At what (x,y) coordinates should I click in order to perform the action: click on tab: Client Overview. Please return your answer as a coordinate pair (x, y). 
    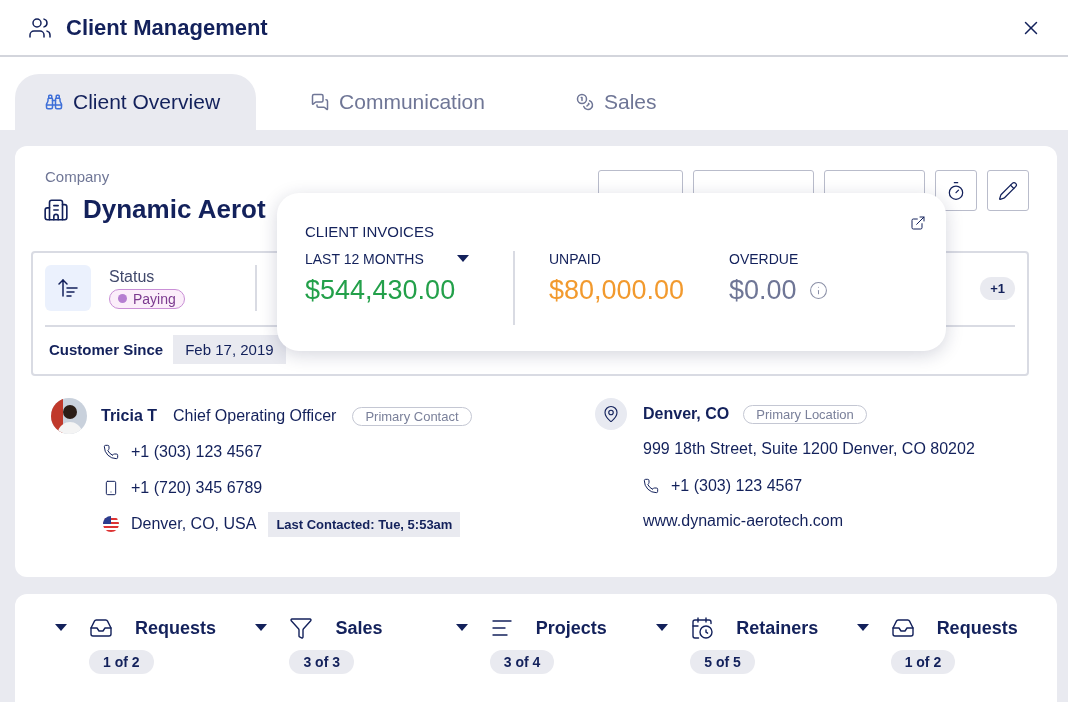
    Looking at the image, I should click on (136, 102).